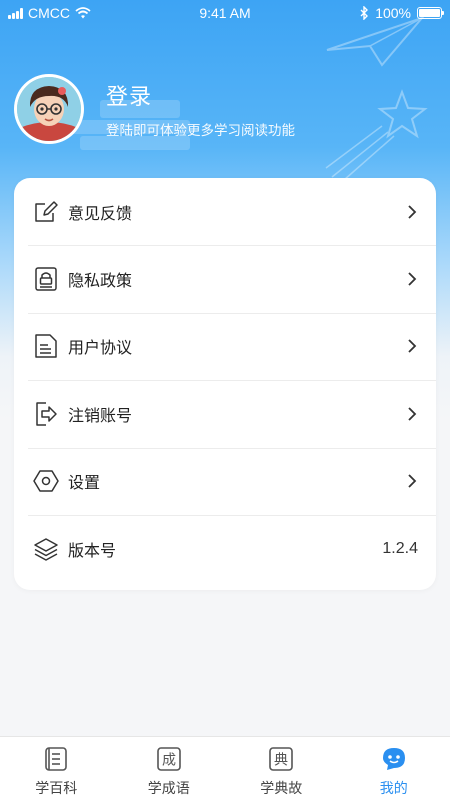 The width and height of the screenshot is (450, 800). Describe the element at coordinates (225, 211) in the screenshot. I see `menu-item-feedback: 意见反馈` at that location.